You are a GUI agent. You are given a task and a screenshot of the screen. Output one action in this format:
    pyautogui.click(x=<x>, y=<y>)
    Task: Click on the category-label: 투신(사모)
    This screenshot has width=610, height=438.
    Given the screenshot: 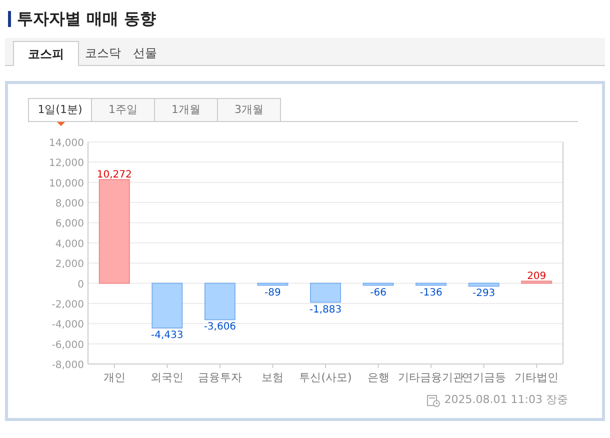 What is the action you would take?
    pyautogui.click(x=325, y=377)
    